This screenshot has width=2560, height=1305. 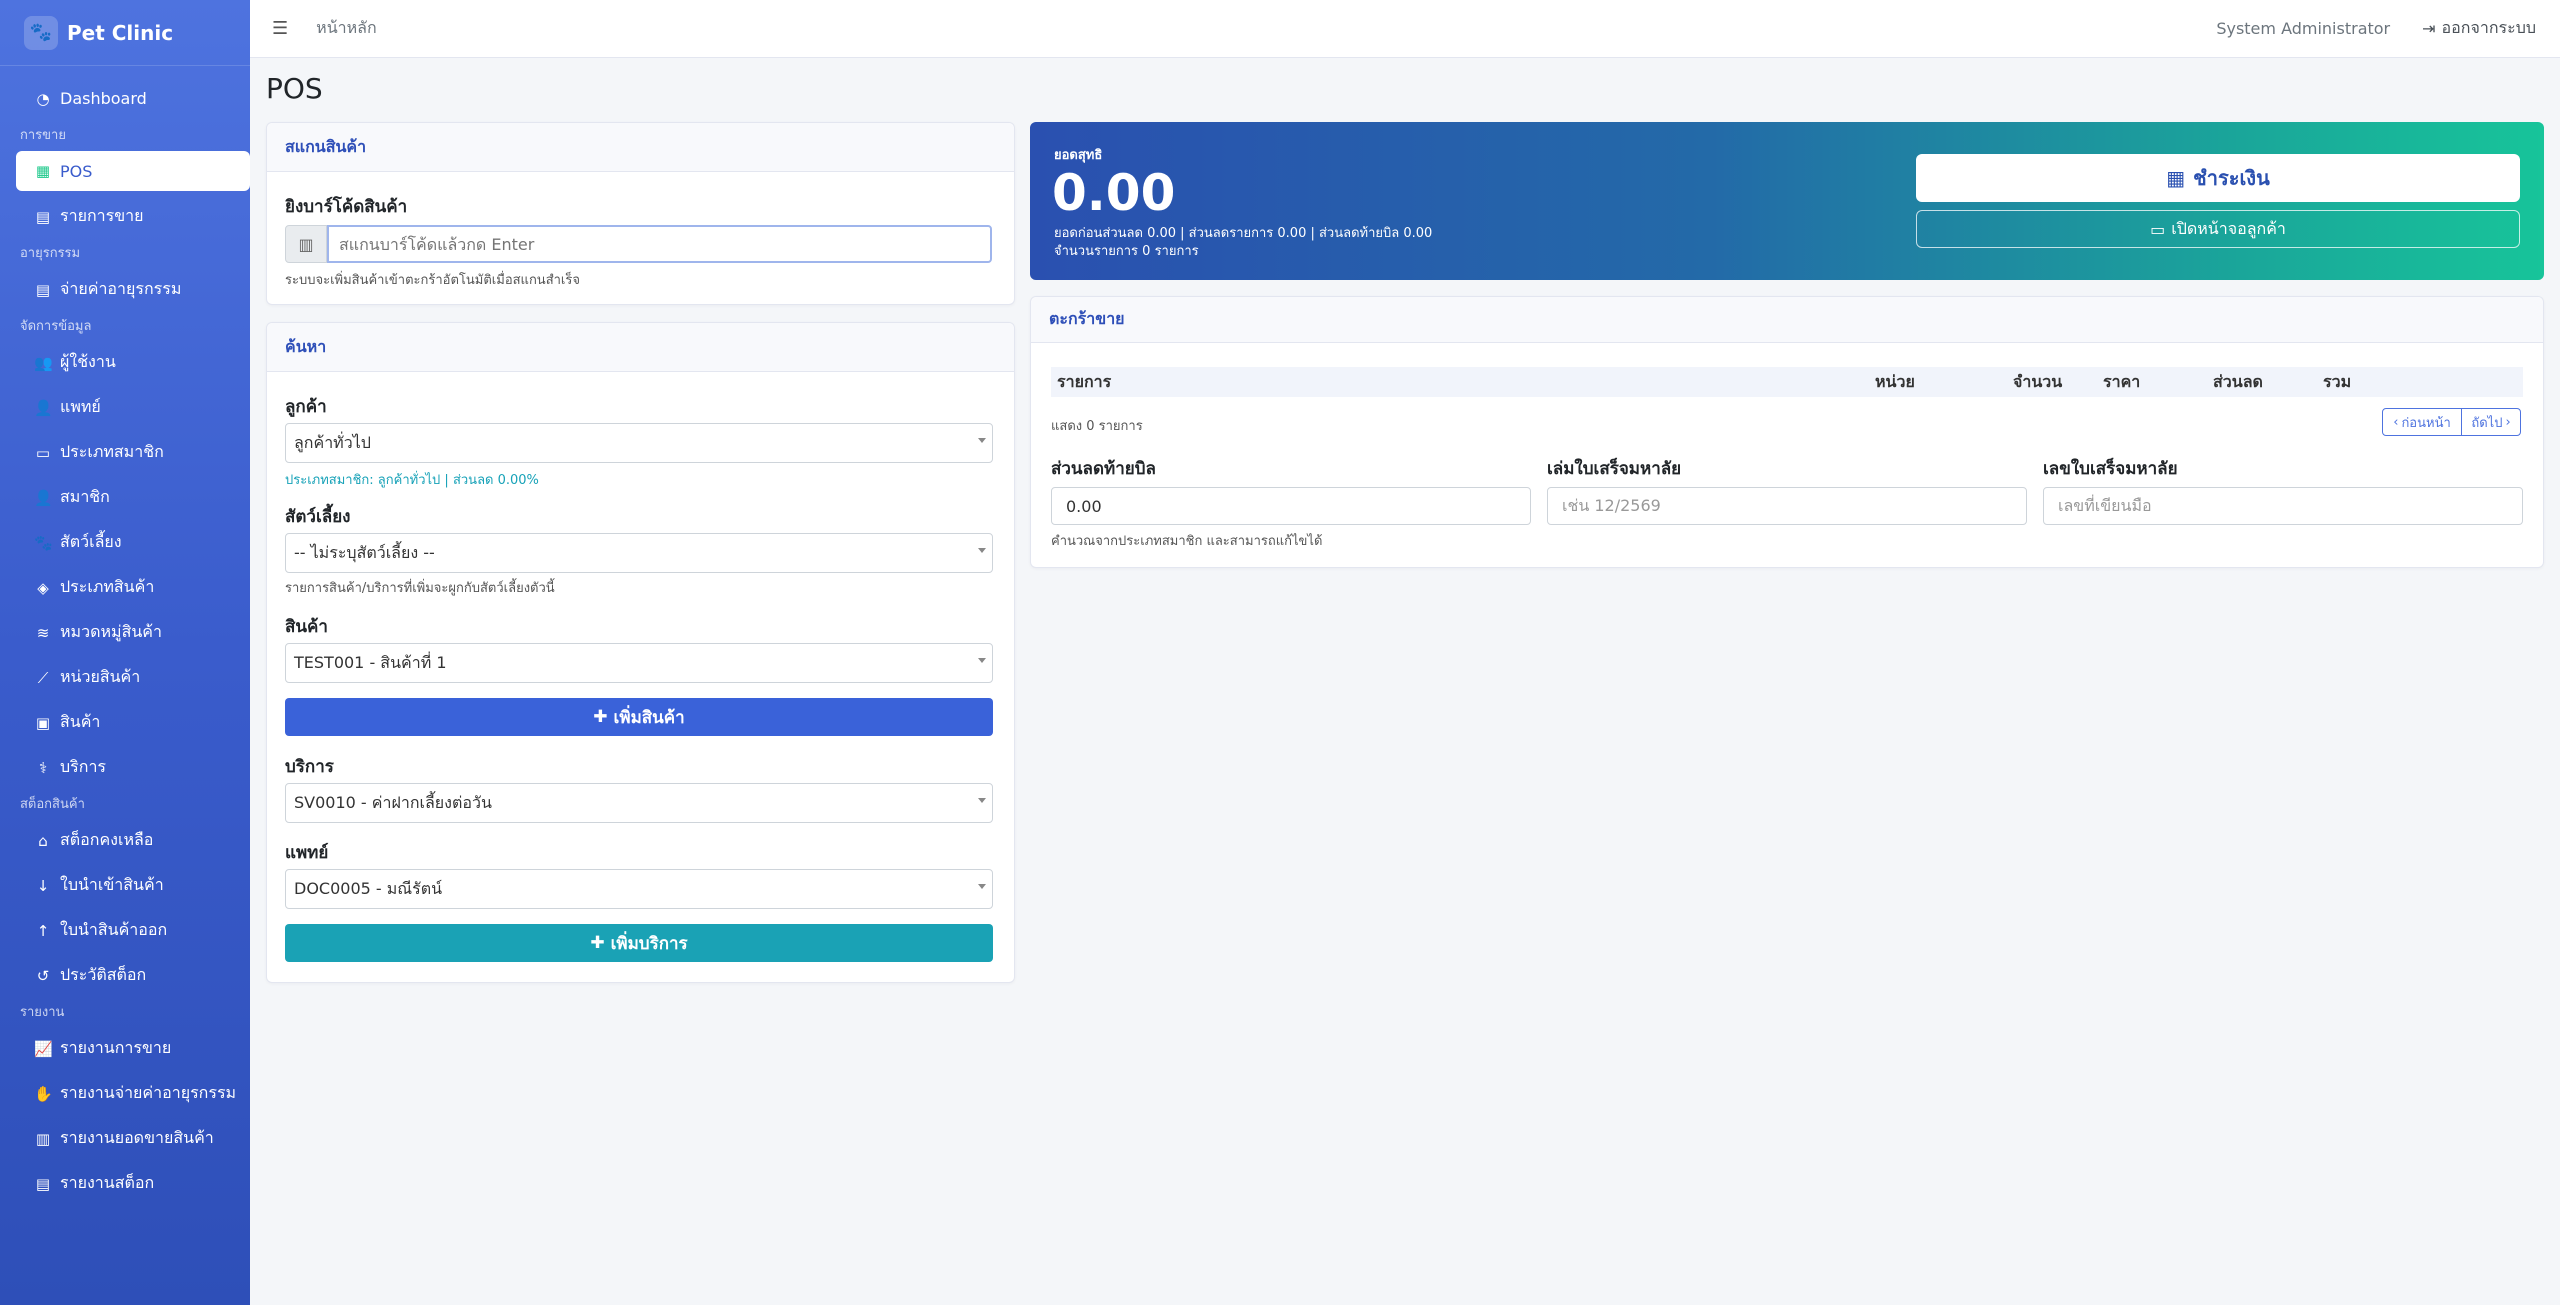 I want to click on user-icon: 👤, so click(x=43, y=497).